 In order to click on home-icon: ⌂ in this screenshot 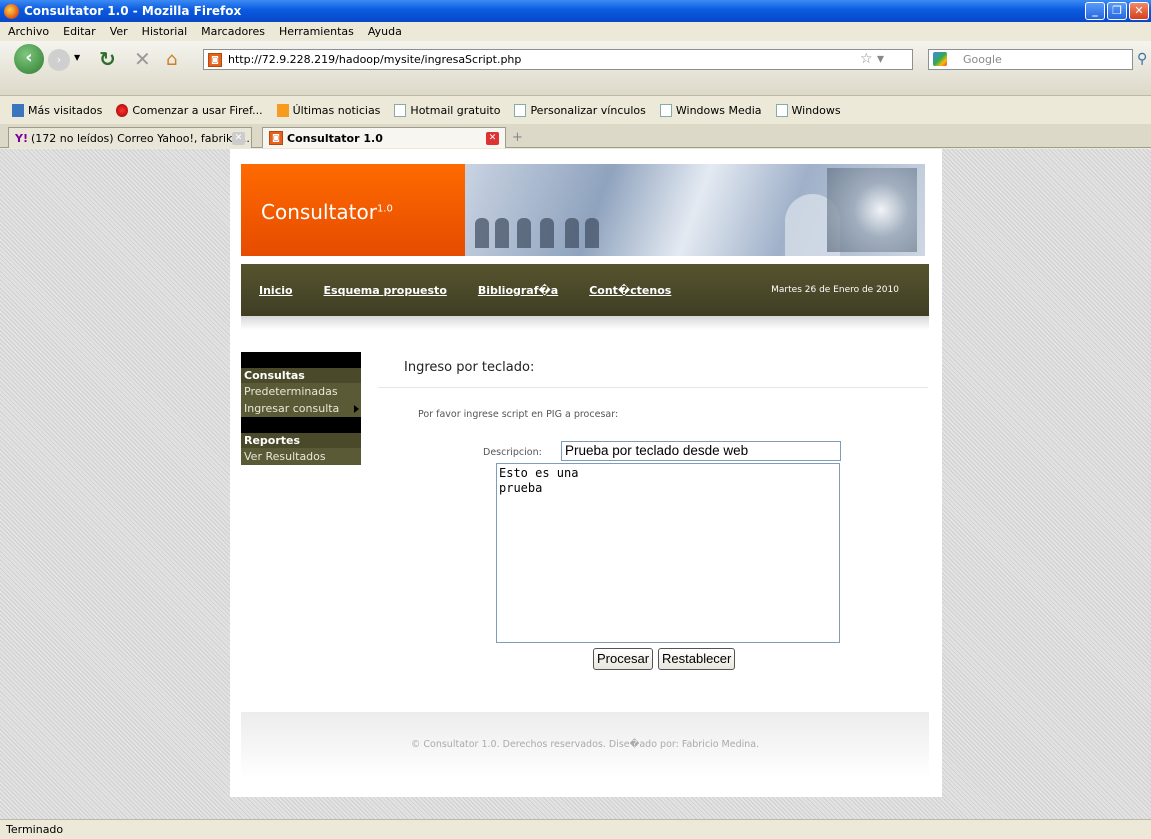, I will do `click(171, 59)`.